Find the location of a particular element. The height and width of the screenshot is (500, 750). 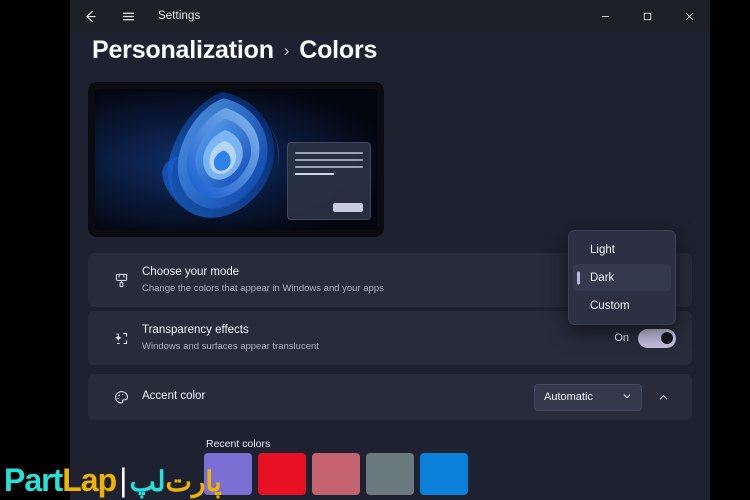

recent-colors-swatches is located at coordinates (336, 474).